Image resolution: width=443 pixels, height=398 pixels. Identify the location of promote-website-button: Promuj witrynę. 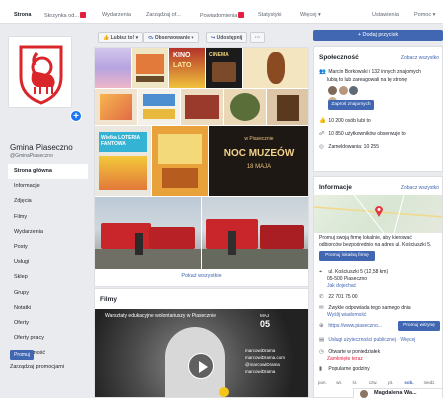
(419, 326).